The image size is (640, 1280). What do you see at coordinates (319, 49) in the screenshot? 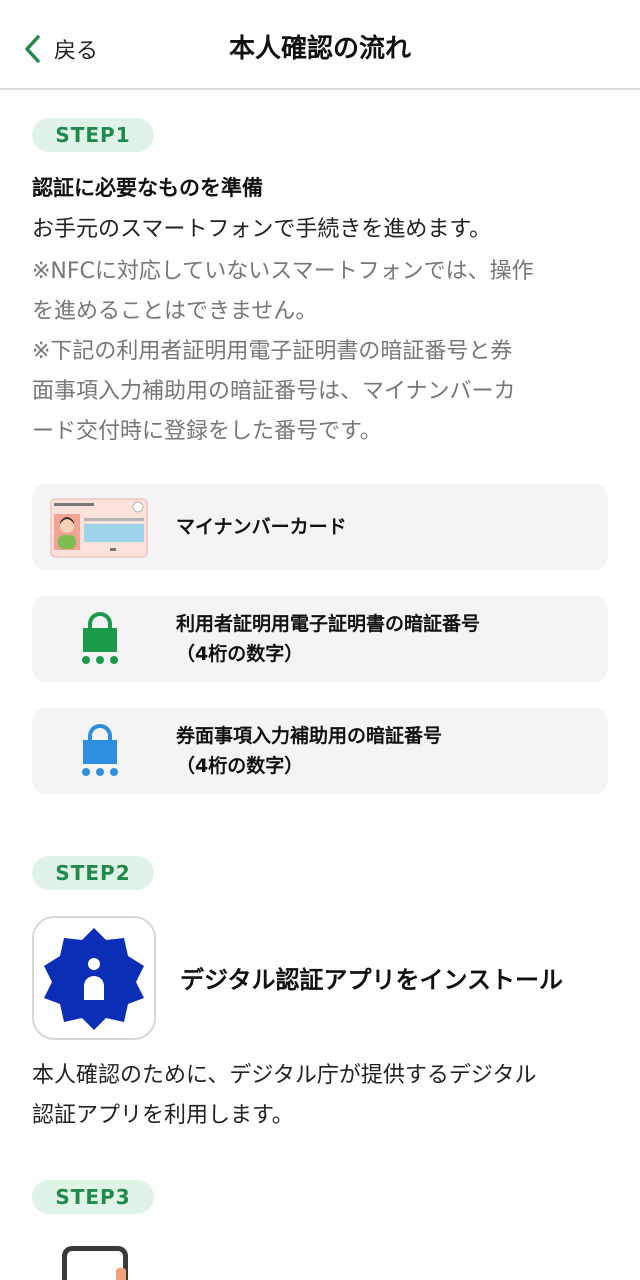
I see `page-title: 本人確認の流れ` at bounding box center [319, 49].